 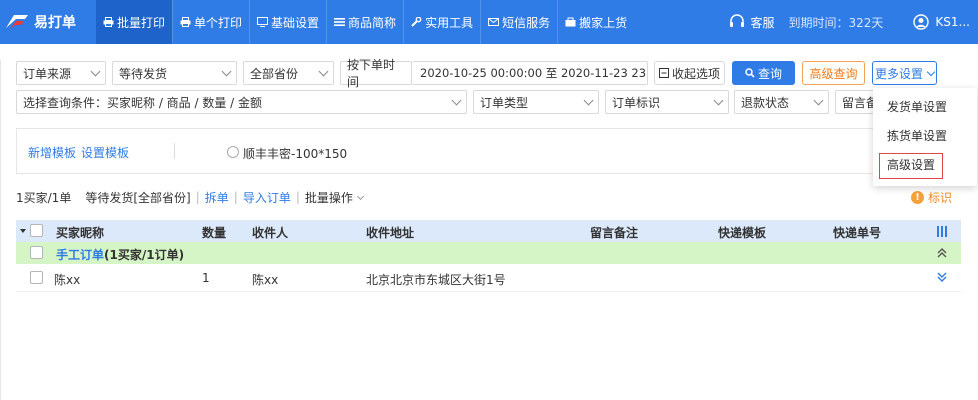 What do you see at coordinates (663, 73) in the screenshot?
I see `minus-square-icon` at bounding box center [663, 73].